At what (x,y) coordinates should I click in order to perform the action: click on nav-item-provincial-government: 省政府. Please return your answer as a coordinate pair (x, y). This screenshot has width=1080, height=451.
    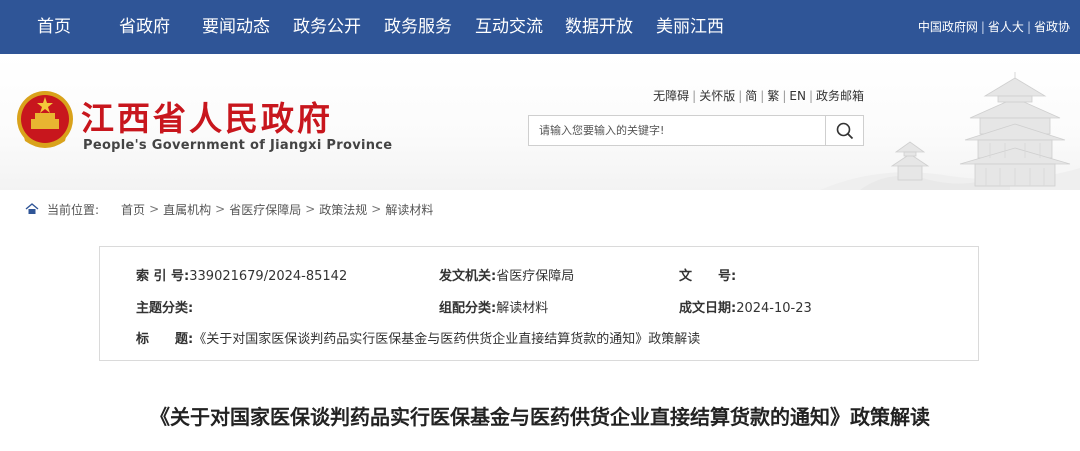
    Looking at the image, I should click on (144, 27).